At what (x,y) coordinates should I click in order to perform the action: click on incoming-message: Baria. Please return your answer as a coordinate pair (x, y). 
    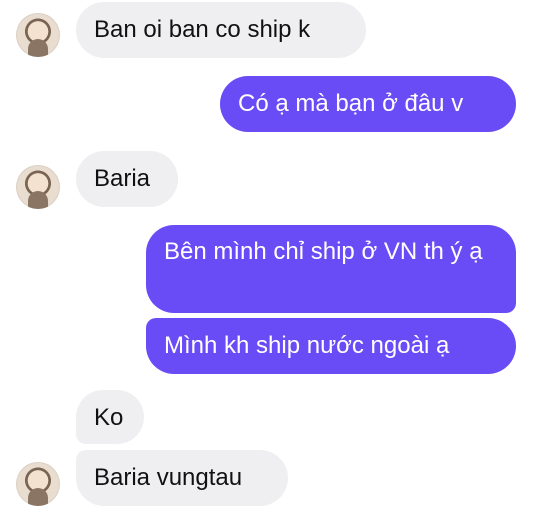
    Looking at the image, I should click on (127, 179).